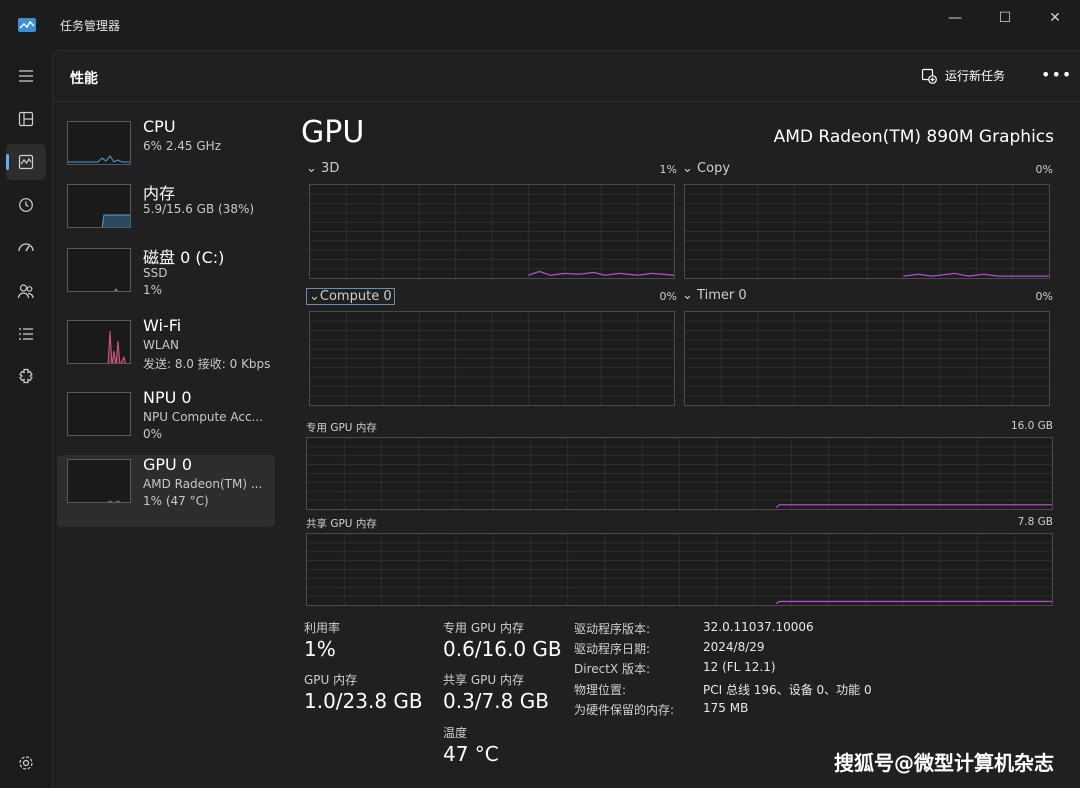  Describe the element at coordinates (167, 397) in the screenshot. I see `perf-item-name: NPU 0` at that location.